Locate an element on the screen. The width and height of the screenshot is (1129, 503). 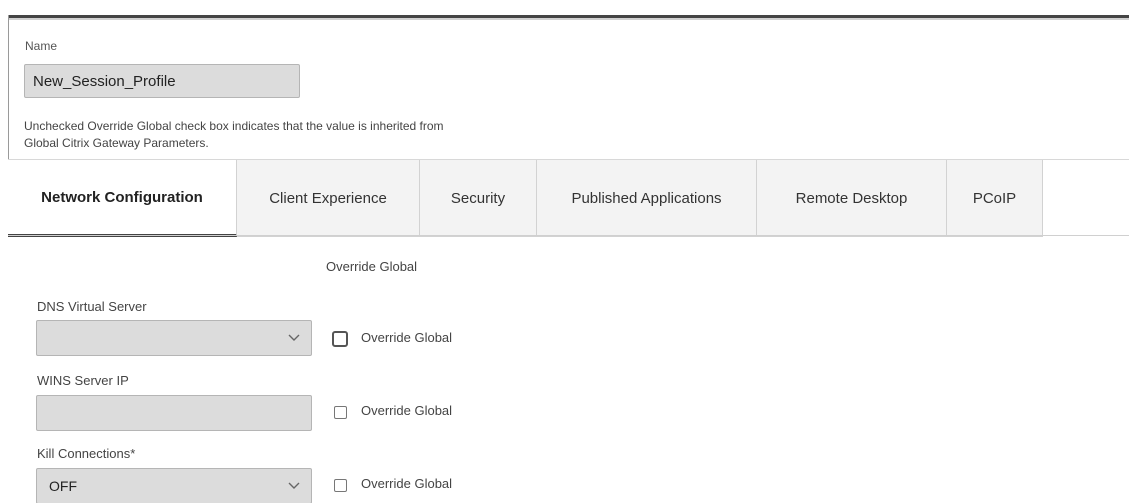
kill-connections-override-global-label: Override Global is located at coordinates (407, 483).